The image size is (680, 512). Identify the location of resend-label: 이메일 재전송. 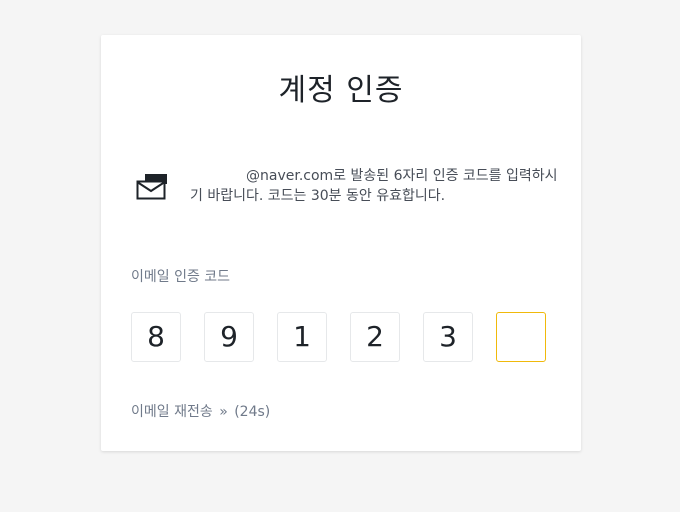
(172, 412).